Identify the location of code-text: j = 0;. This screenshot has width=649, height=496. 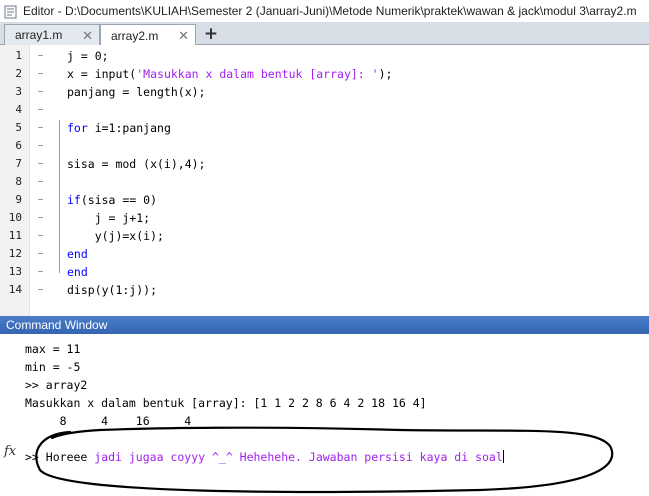
(88, 56).